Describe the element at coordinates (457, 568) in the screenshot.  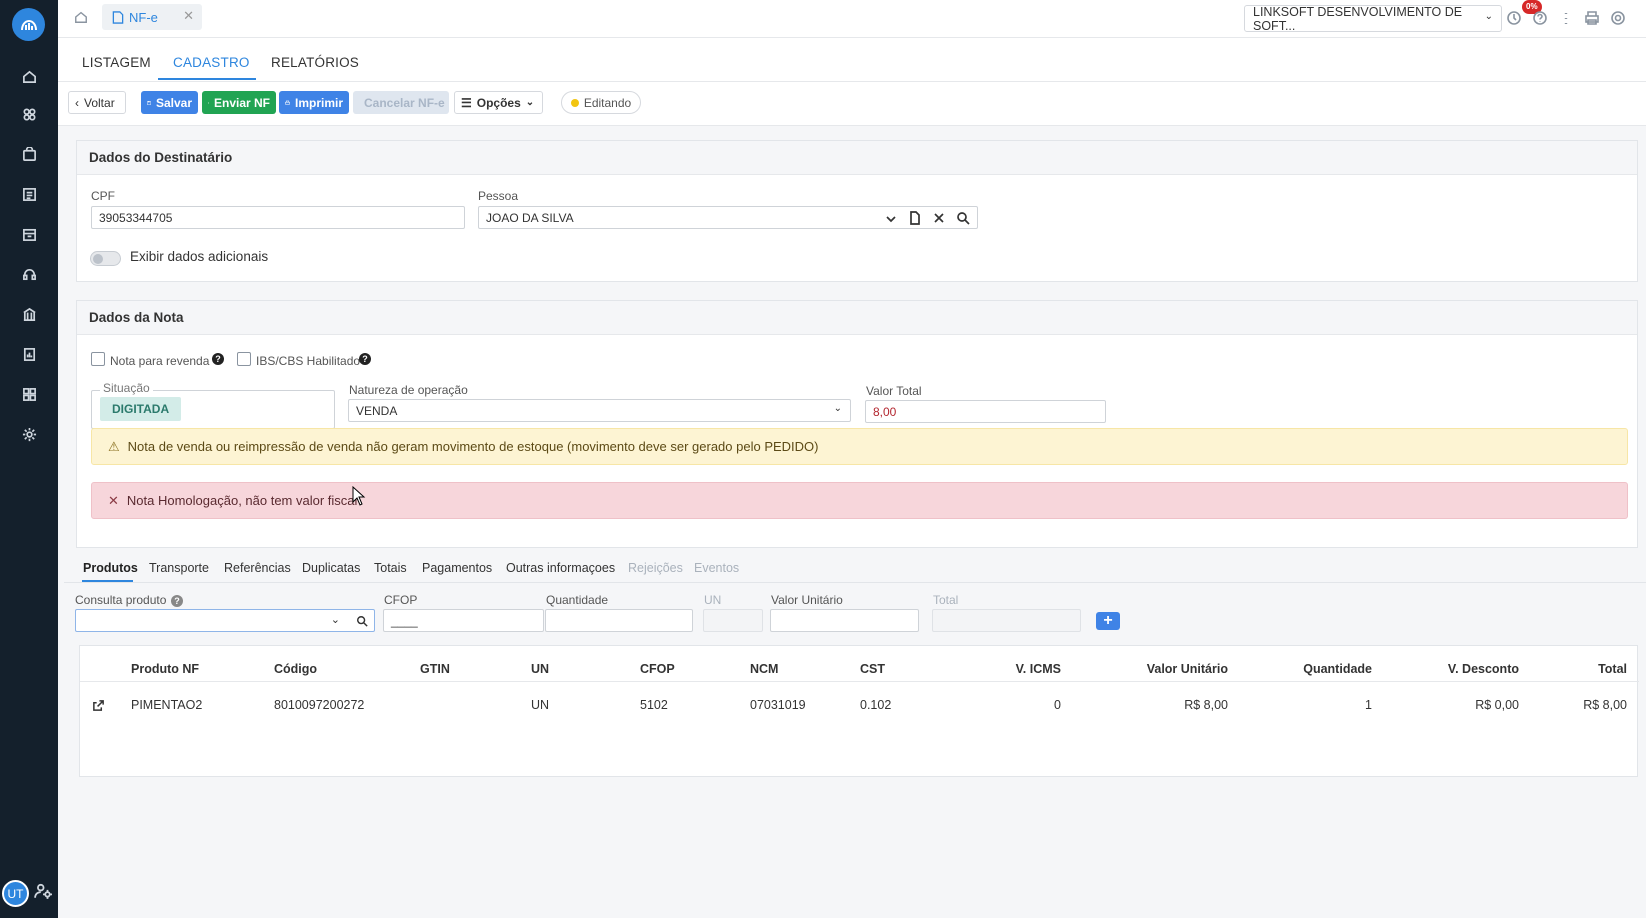
I see `tab-pagamentos: Pagamentos` at that location.